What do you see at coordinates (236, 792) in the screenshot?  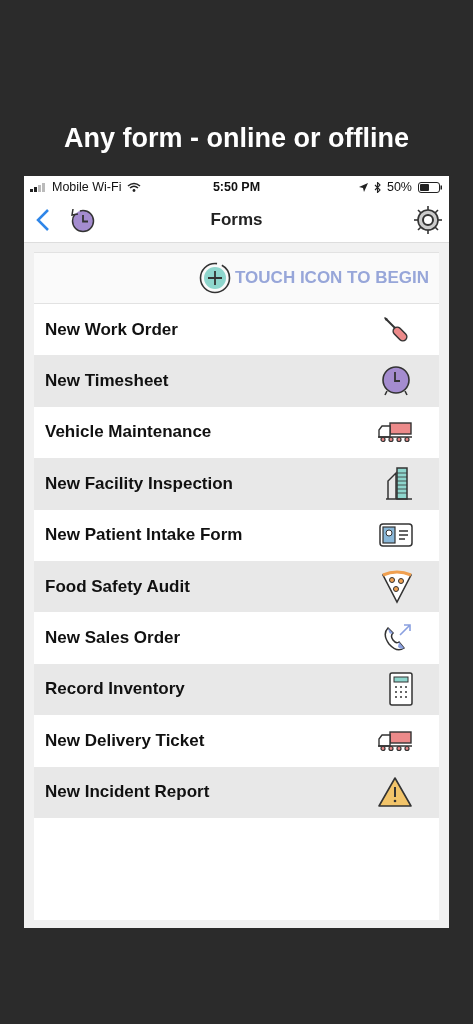 I see `form-item: New Incident Report` at bounding box center [236, 792].